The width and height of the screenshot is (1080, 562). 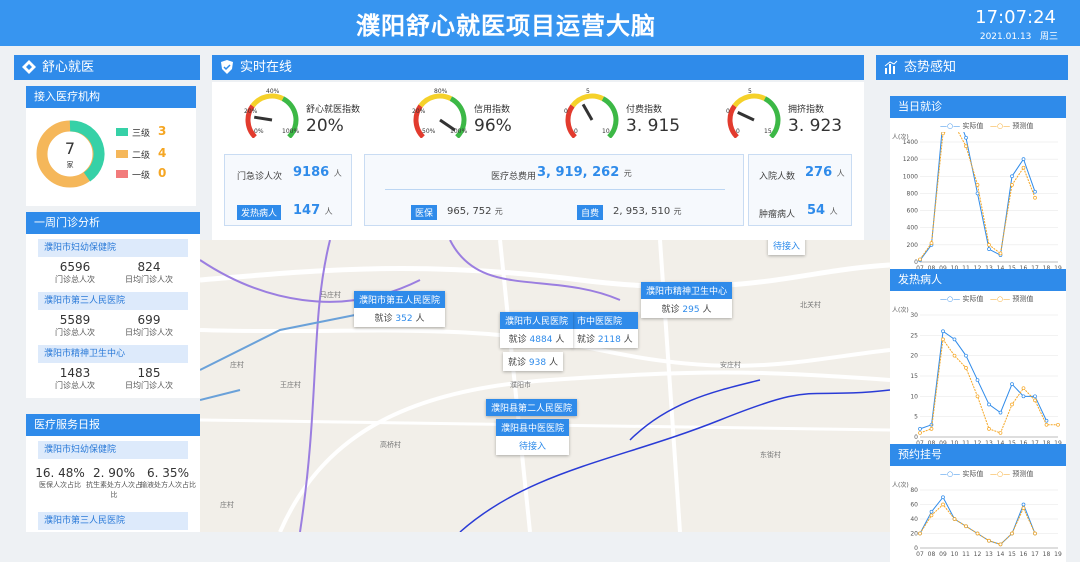 What do you see at coordinates (777, 177) in the screenshot?
I see `admission-label: 入院人数` at bounding box center [777, 177].